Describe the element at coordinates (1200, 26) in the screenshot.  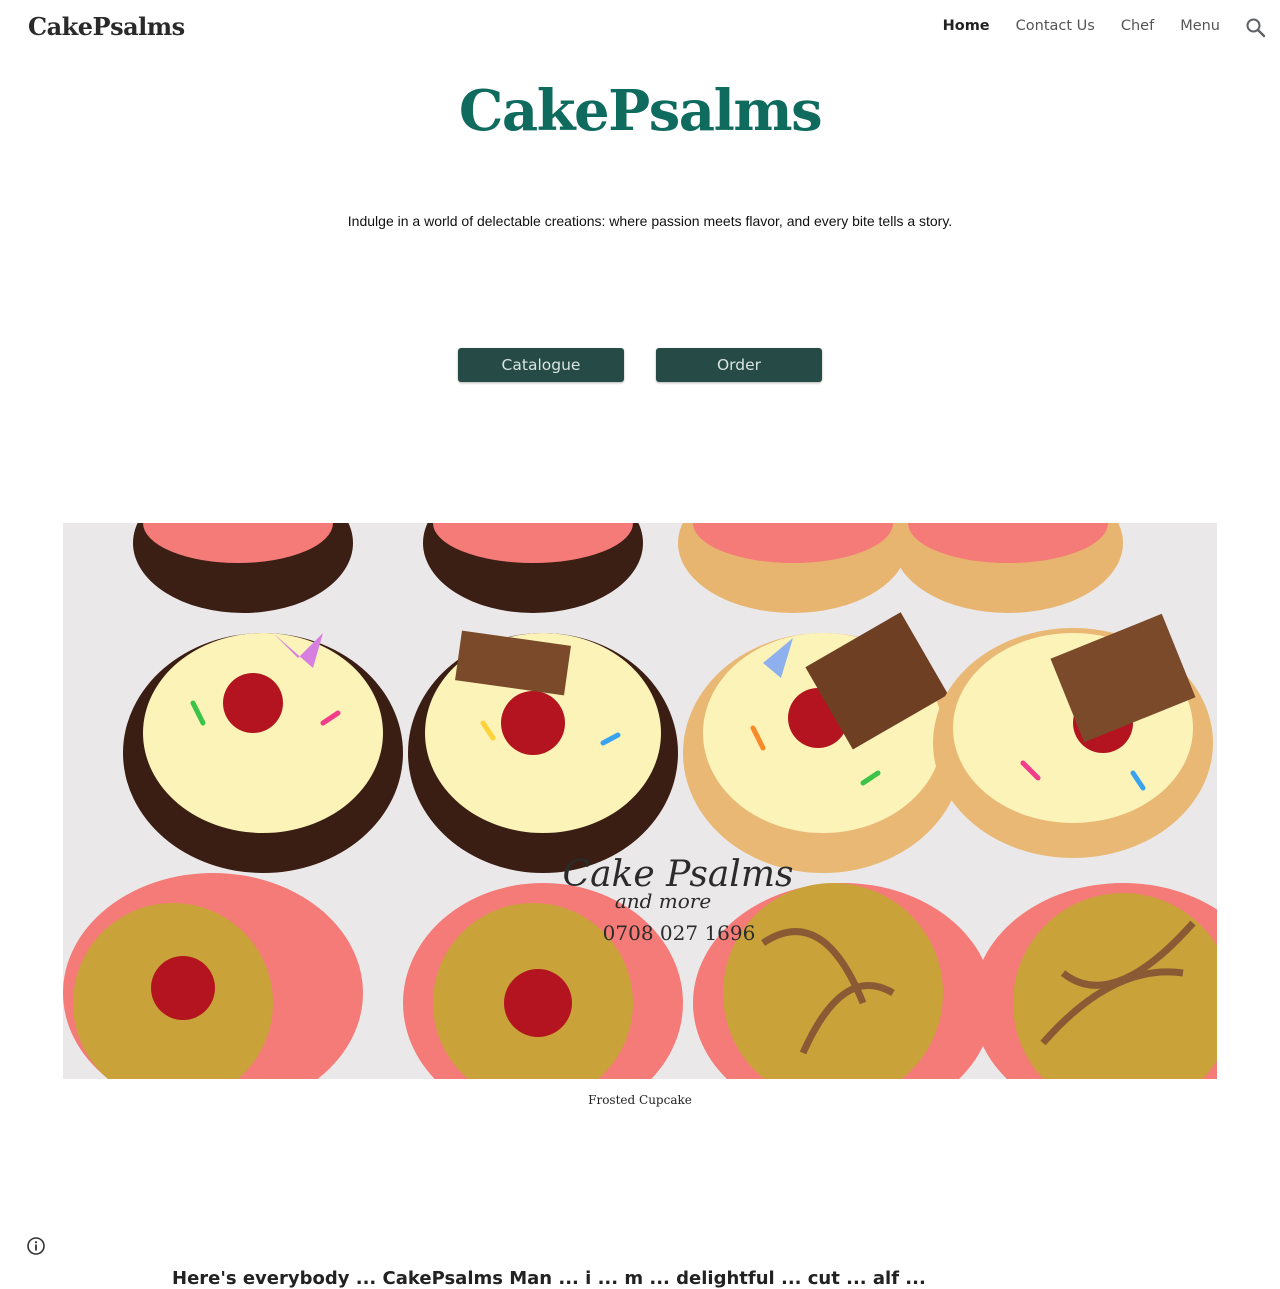
I see `nav-menu: Menu` at that location.